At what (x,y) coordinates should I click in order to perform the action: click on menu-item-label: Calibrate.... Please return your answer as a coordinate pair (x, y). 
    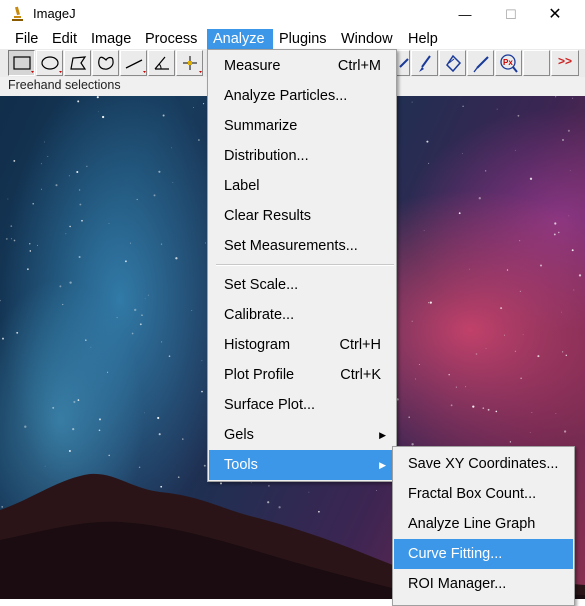
    Looking at the image, I should click on (259, 315).